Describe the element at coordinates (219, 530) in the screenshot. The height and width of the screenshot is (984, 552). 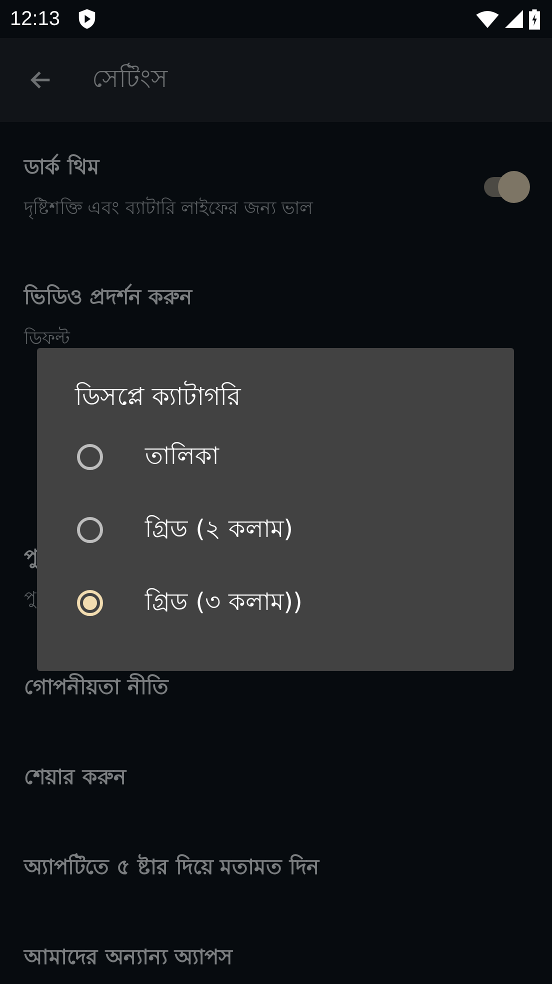
I see `option-label: গ্রিড (২ কলাম)` at that location.